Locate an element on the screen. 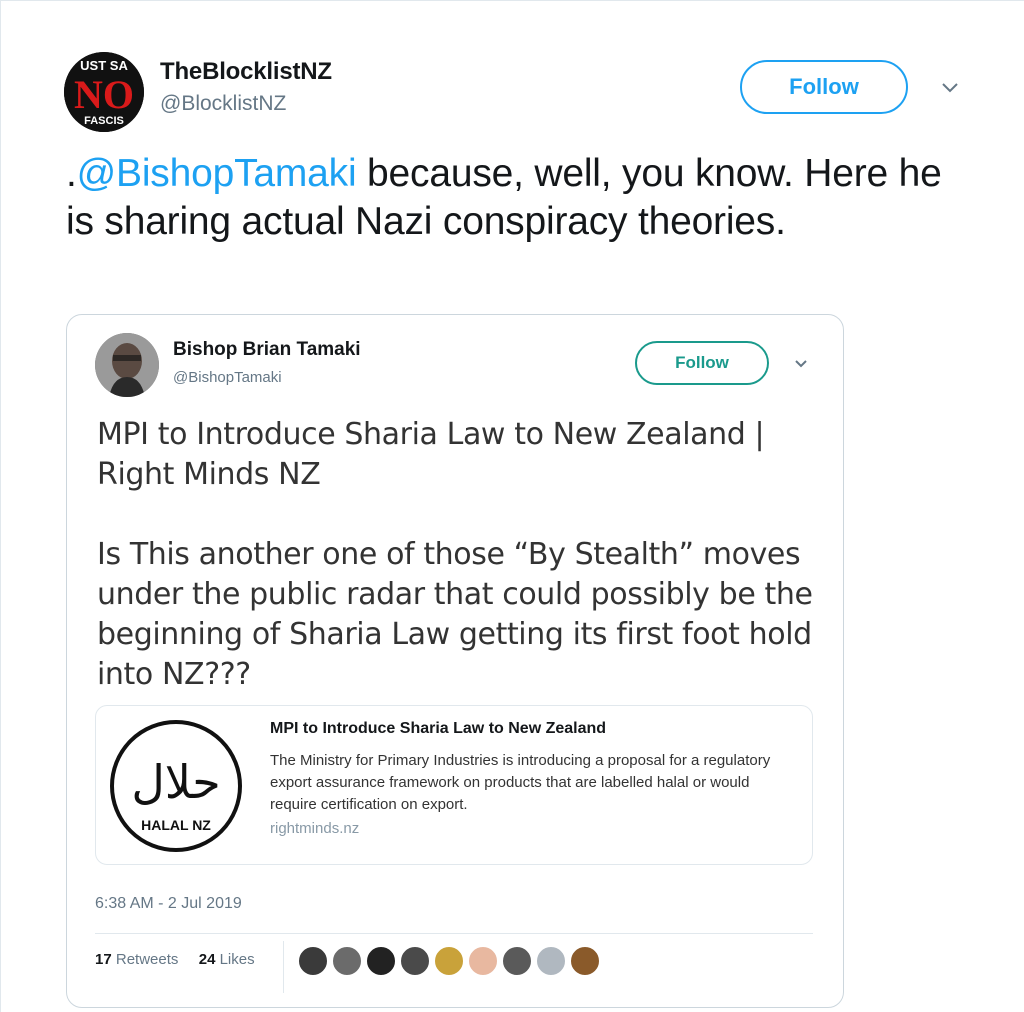 The image size is (1024, 1012). retweets-label: Retweets is located at coordinates (147, 959).